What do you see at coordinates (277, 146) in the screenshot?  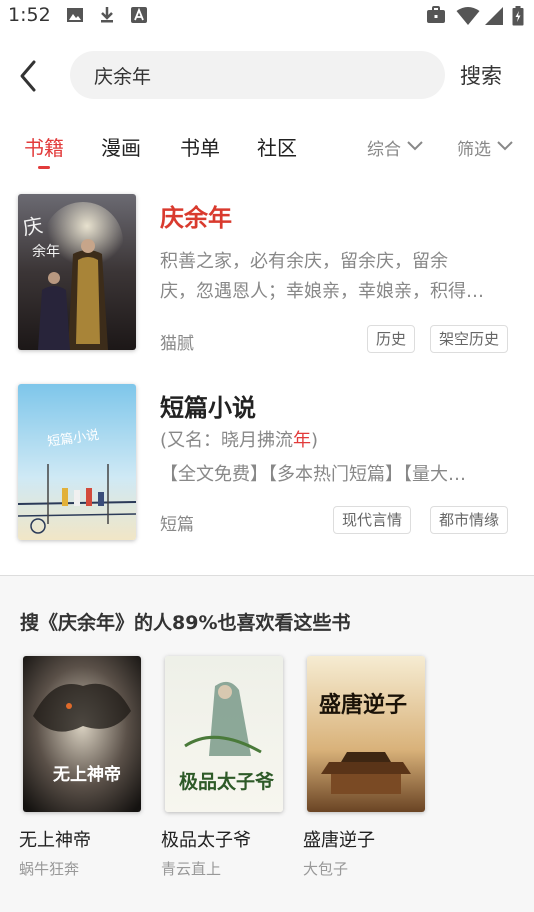 I see `tab-community: 社区` at bounding box center [277, 146].